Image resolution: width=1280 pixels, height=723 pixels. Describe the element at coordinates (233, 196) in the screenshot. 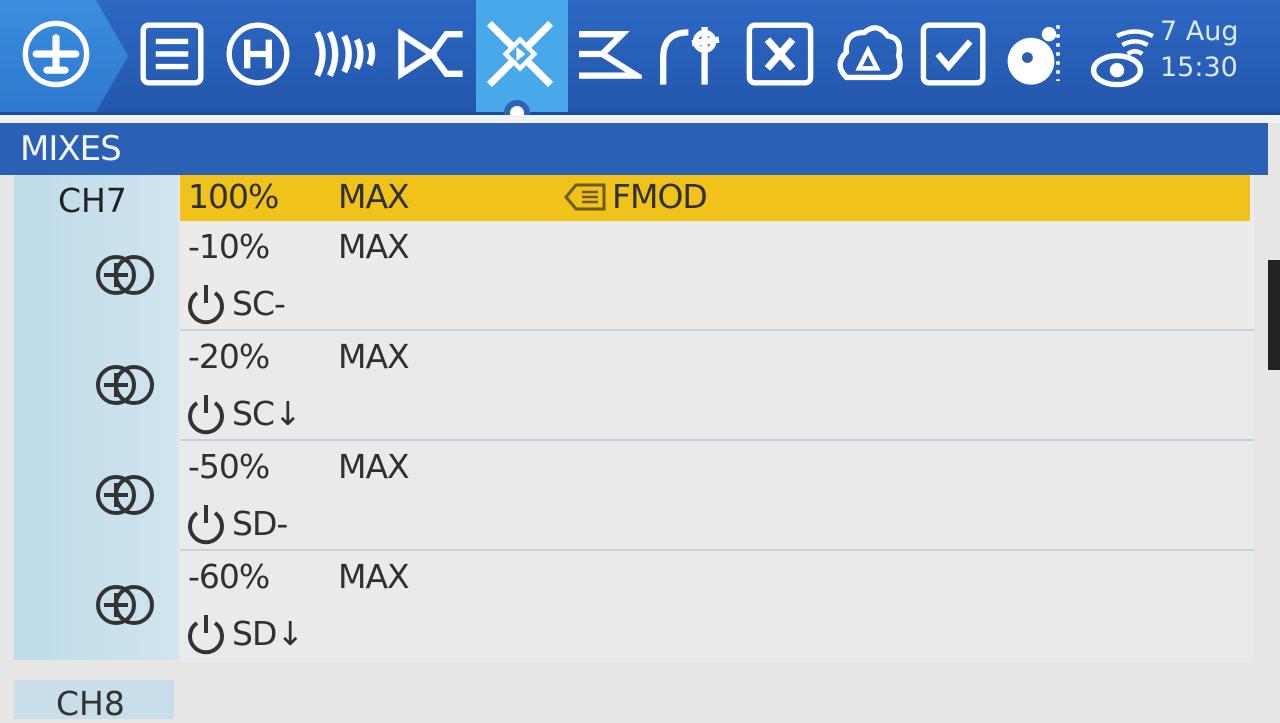

I see `mix-weight: 100%` at that location.